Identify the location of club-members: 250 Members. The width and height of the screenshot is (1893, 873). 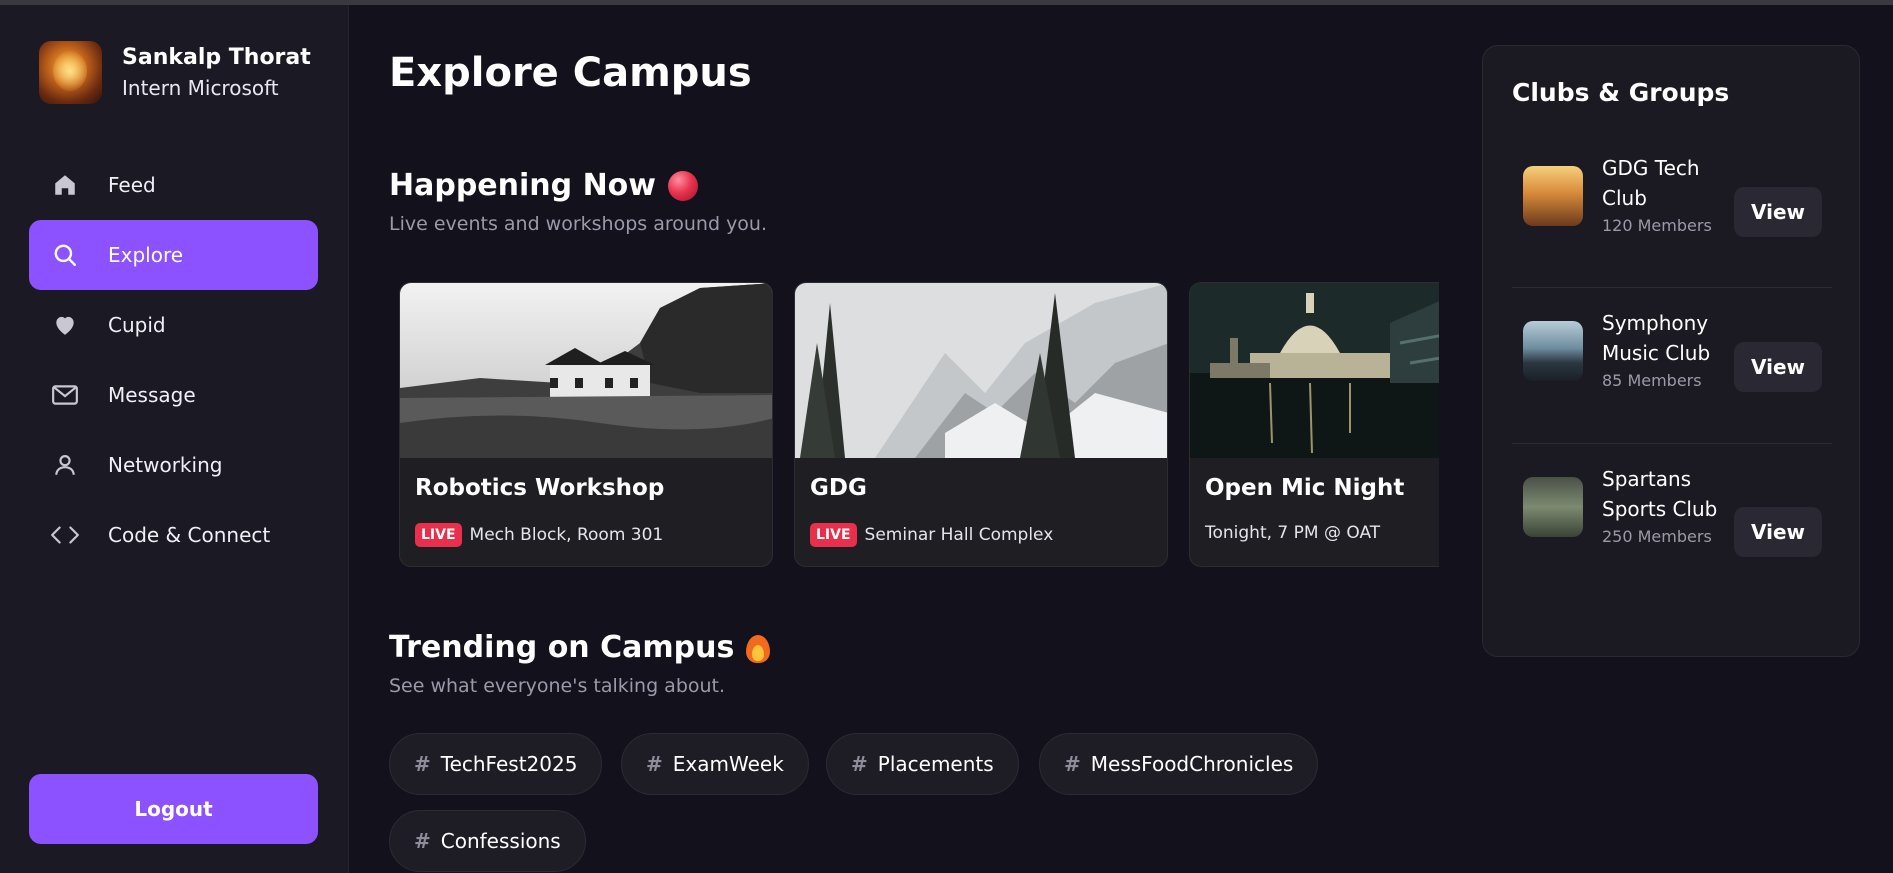
(1657, 536).